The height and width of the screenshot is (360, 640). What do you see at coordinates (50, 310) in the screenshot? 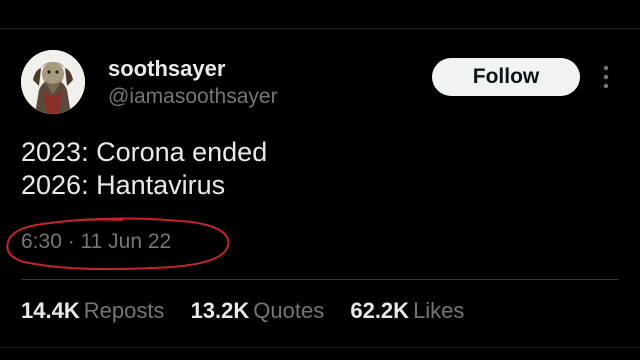
I see `reposts-count: 14.4K` at bounding box center [50, 310].